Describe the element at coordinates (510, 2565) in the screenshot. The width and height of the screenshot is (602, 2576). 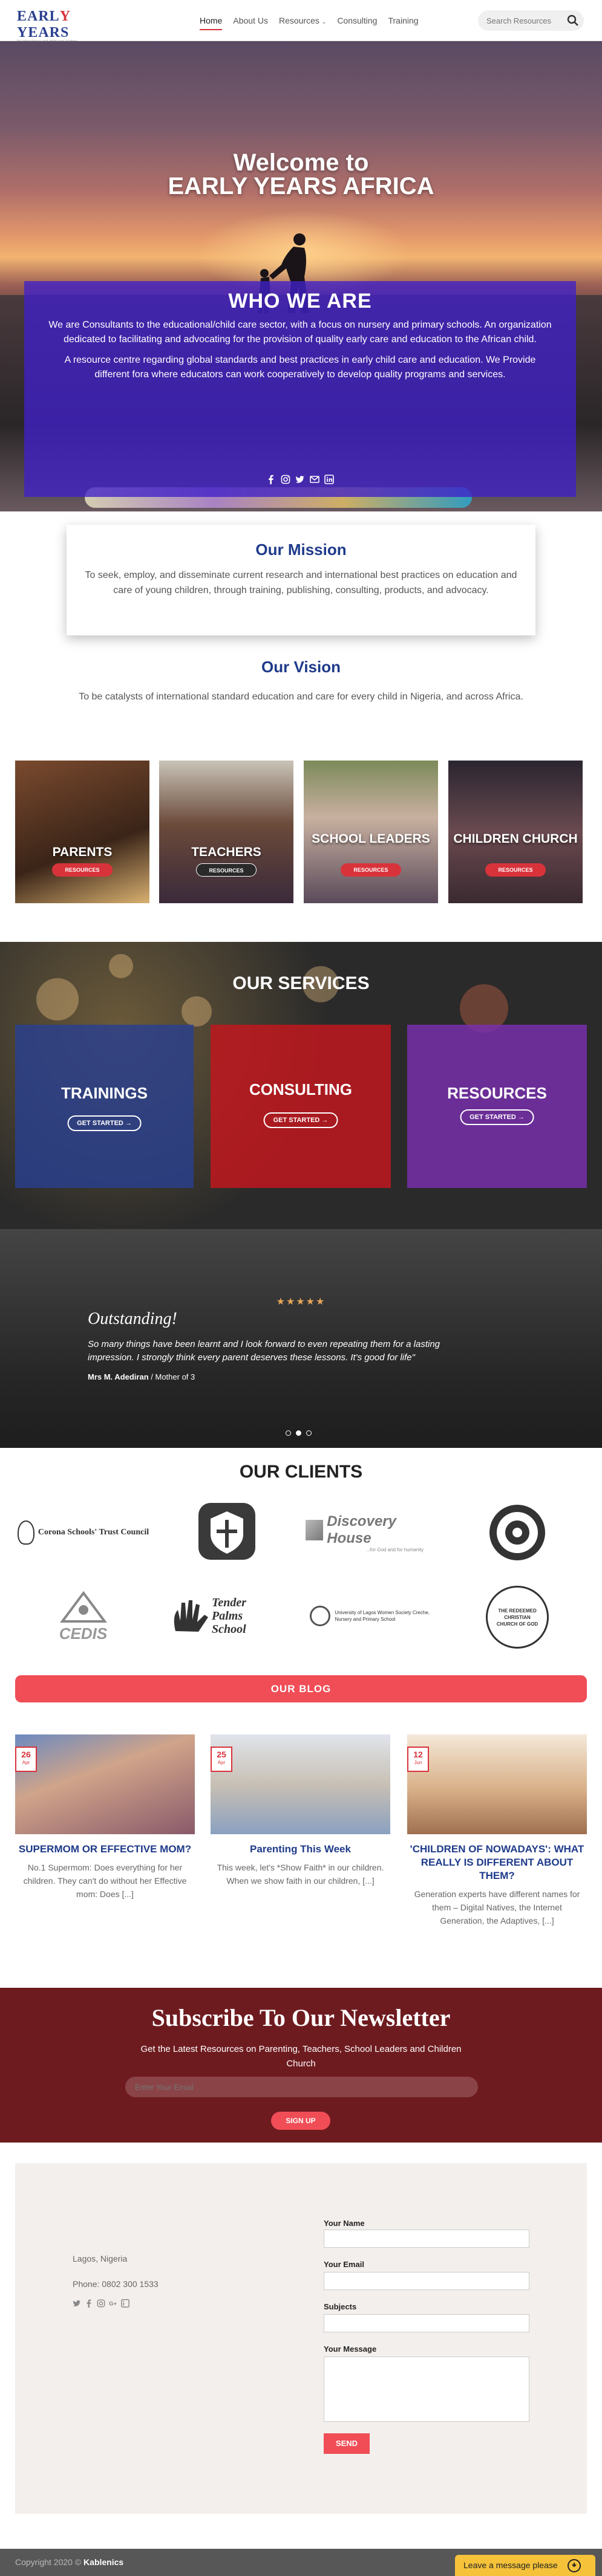
I see `leave-message-label: Leave a message please` at that location.